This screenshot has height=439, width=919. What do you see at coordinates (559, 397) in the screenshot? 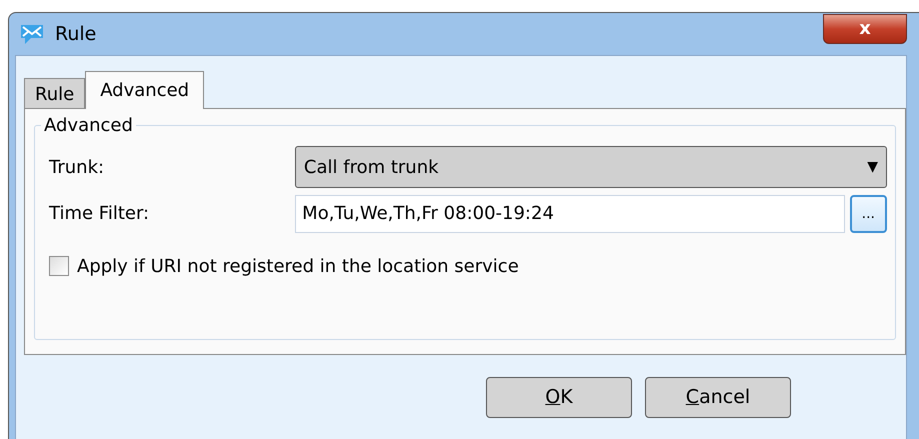
I see `dialog-button: OK` at bounding box center [559, 397].